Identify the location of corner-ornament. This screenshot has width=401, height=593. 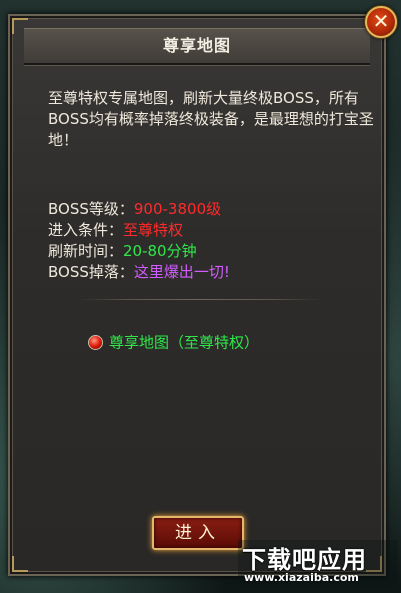
(20, 564).